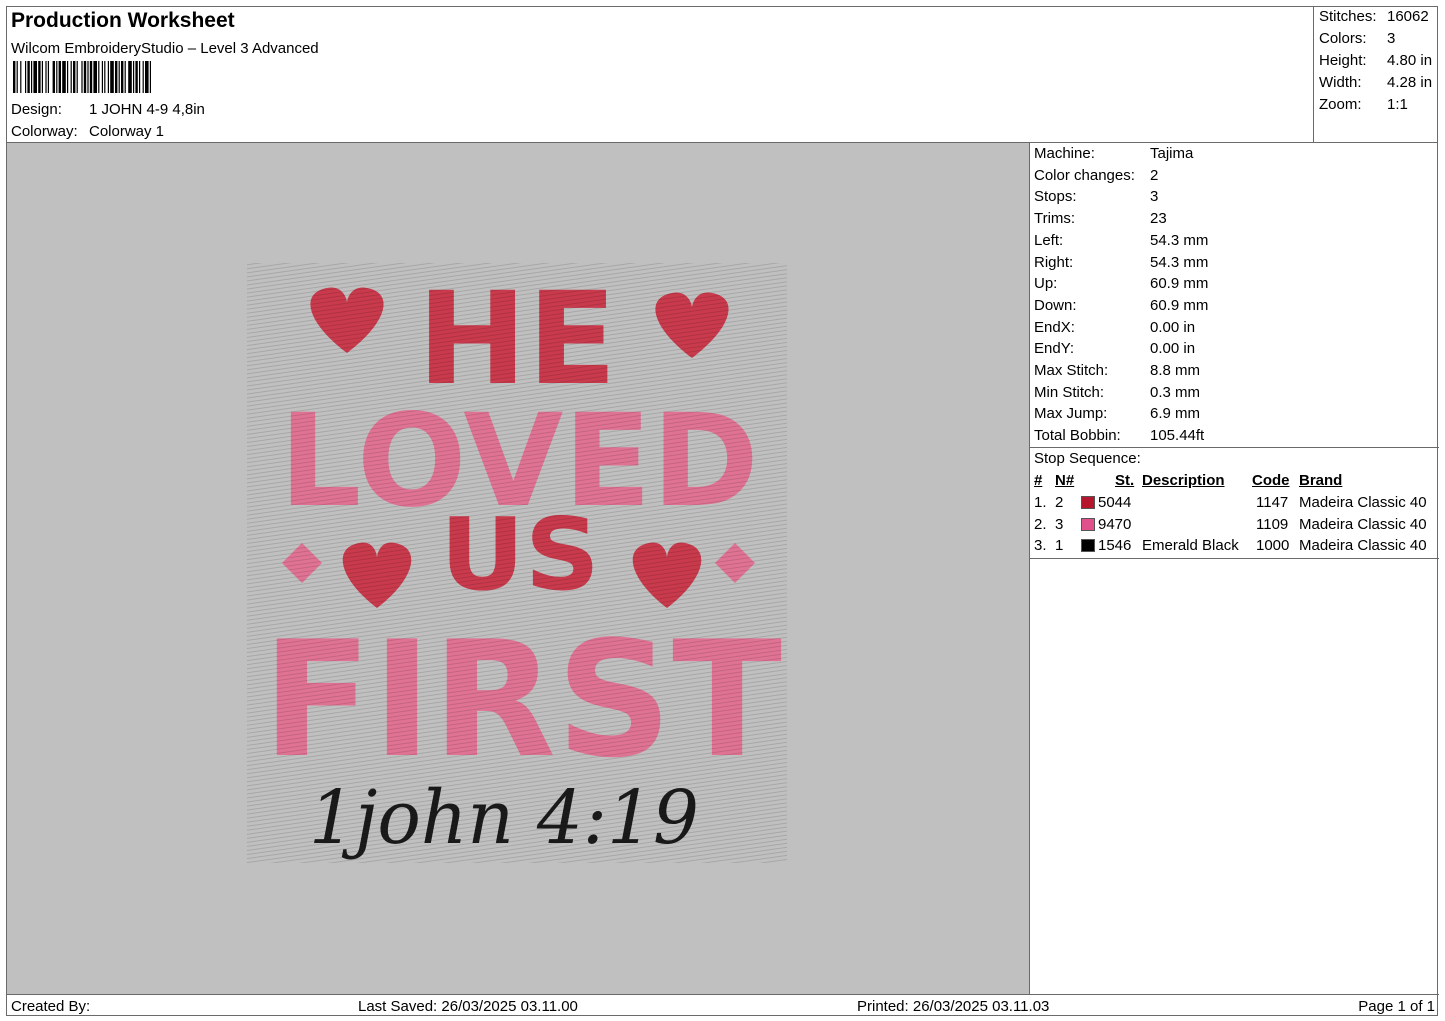 Image resolution: width=1445 pixels, height=1021 pixels. I want to click on property-row: Down: 60.9 mm, so click(1121, 305).